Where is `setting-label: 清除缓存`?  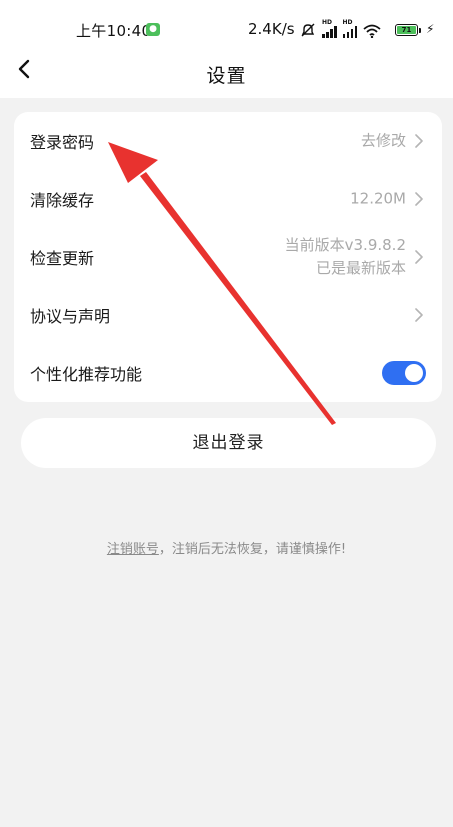
setting-label: 清除缓存 is located at coordinates (62, 200).